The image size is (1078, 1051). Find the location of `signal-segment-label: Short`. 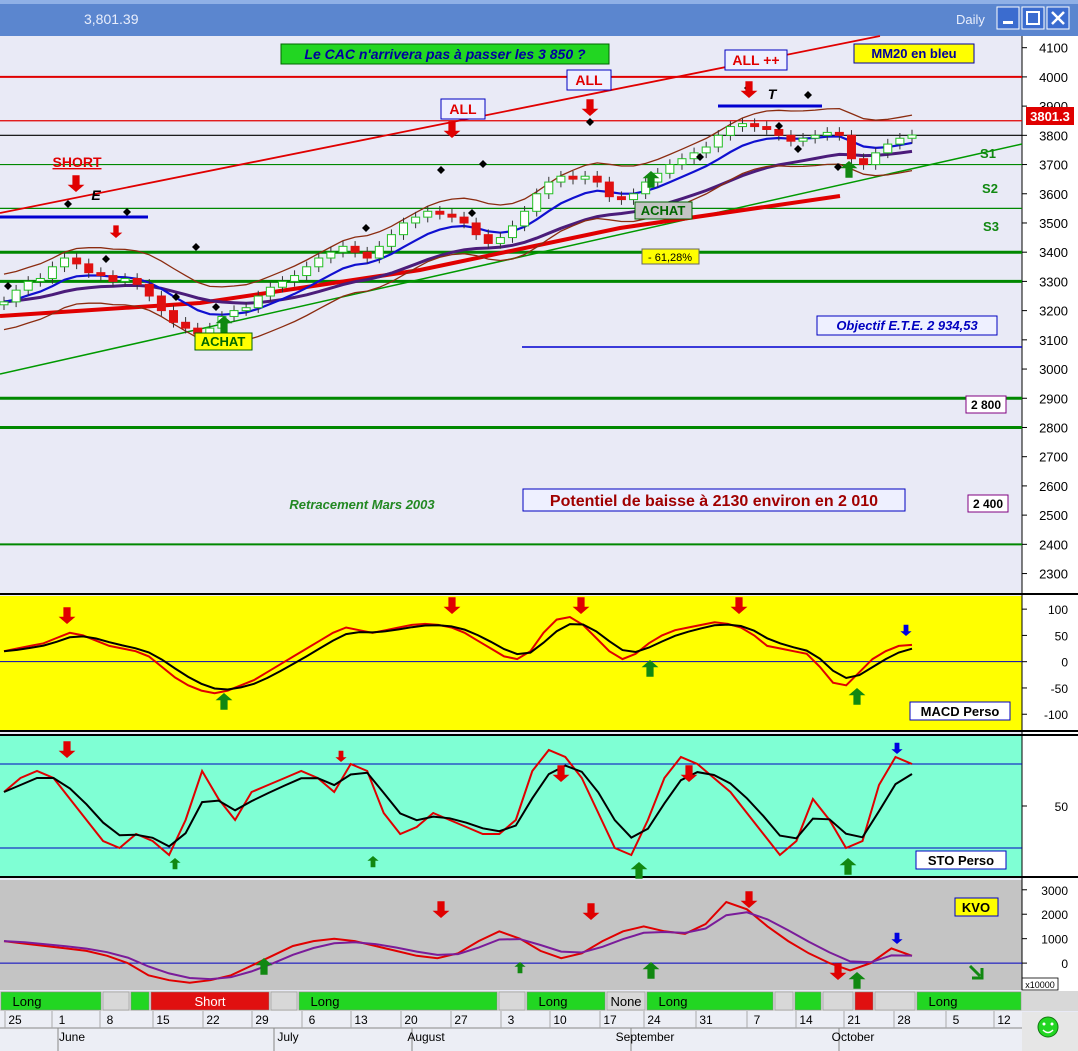

signal-segment-label: Short is located at coordinates (209, 1001).